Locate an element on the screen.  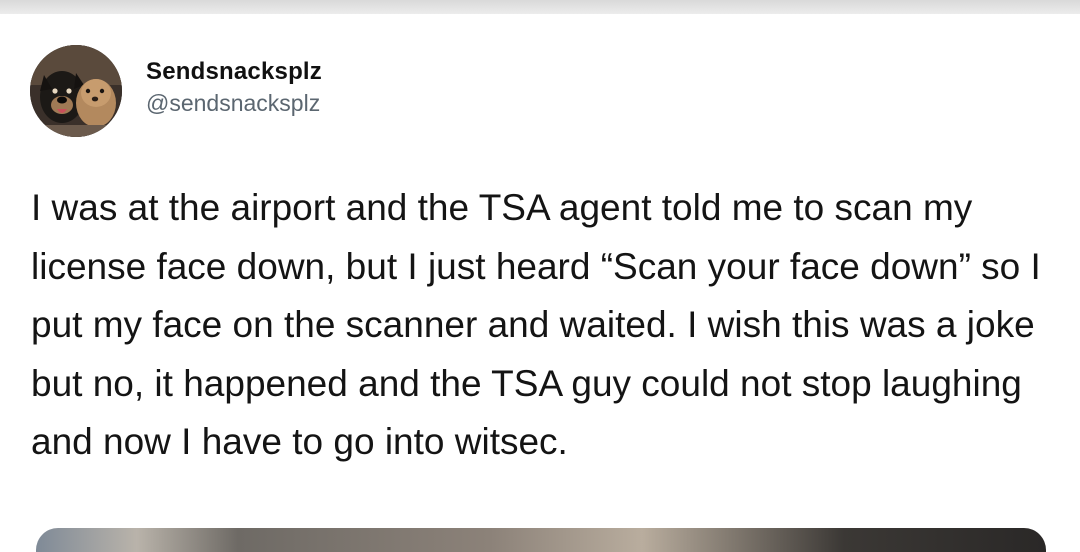
author-display-name: Sendsnacksplz is located at coordinates (234, 72).